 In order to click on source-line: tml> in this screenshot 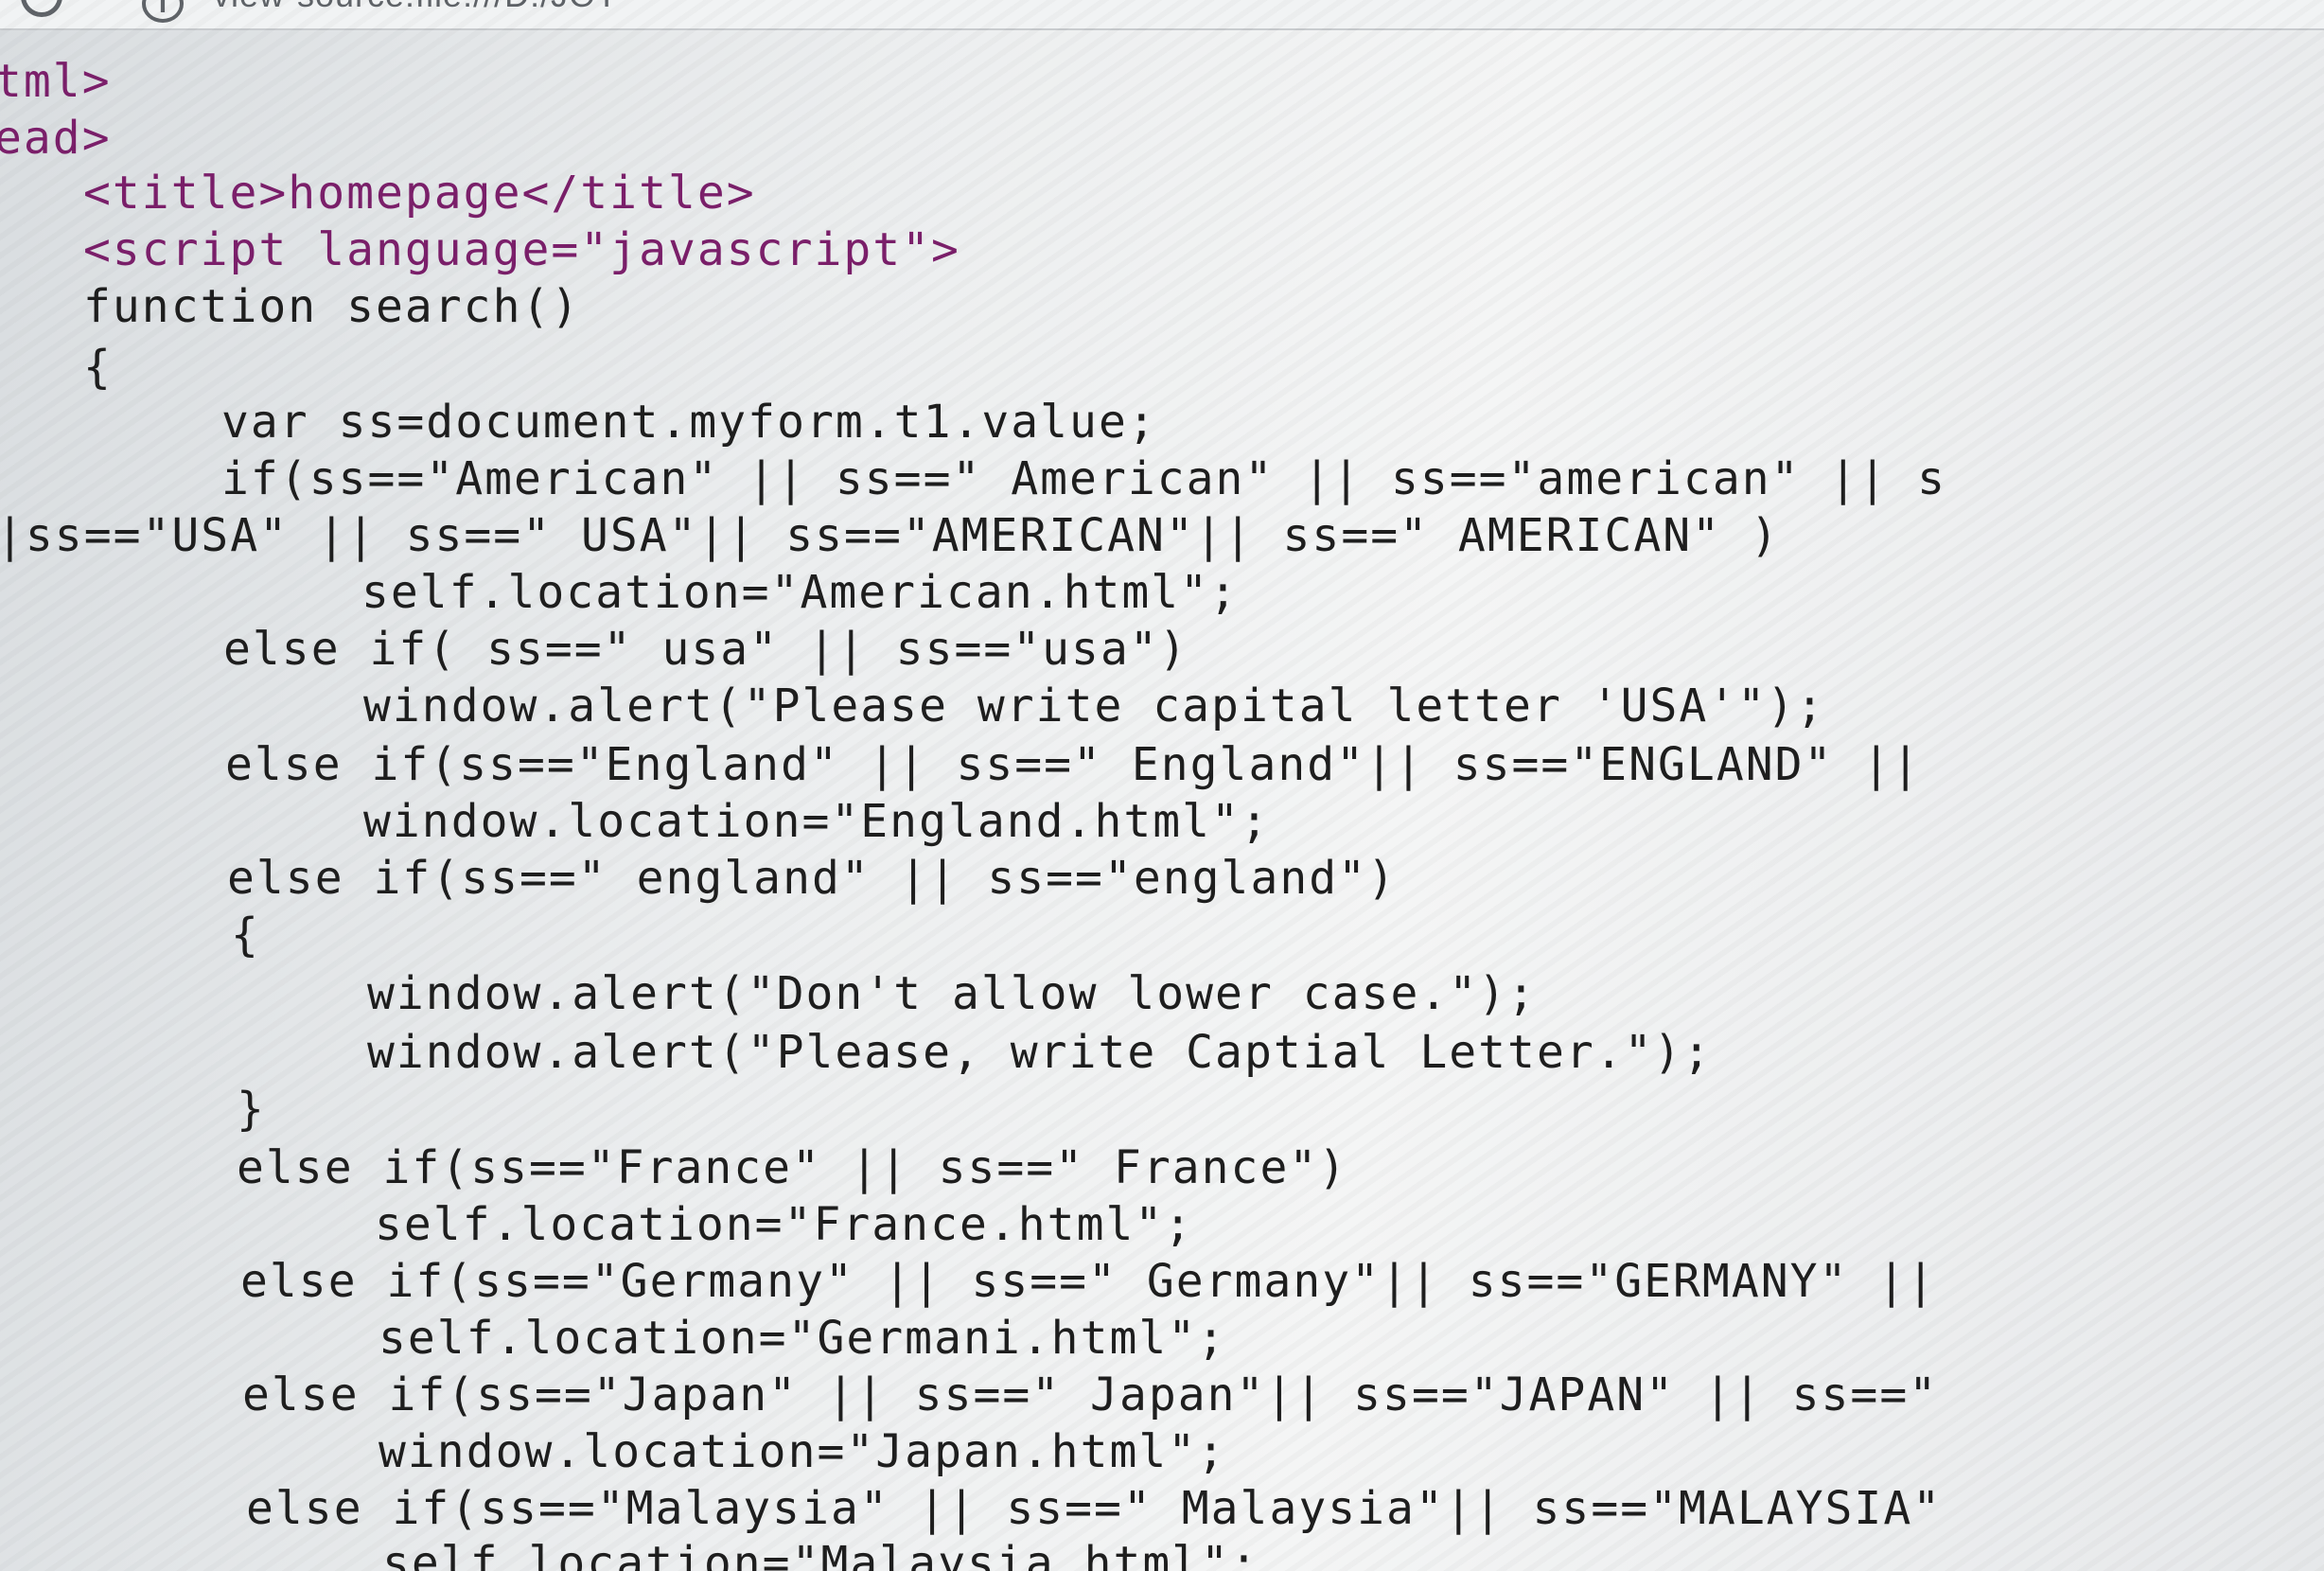, I will do `click(56, 81)`.